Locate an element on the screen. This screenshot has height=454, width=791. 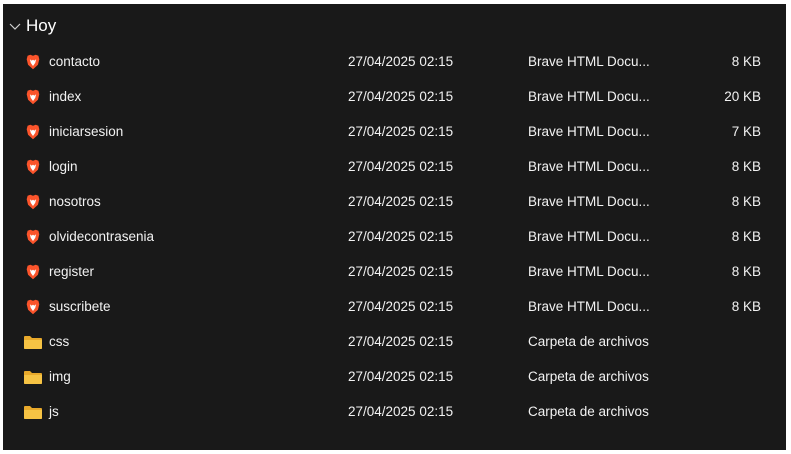
file-row-js: js 27/04/2025 02:15 Carpeta de archivos is located at coordinates (394, 411).